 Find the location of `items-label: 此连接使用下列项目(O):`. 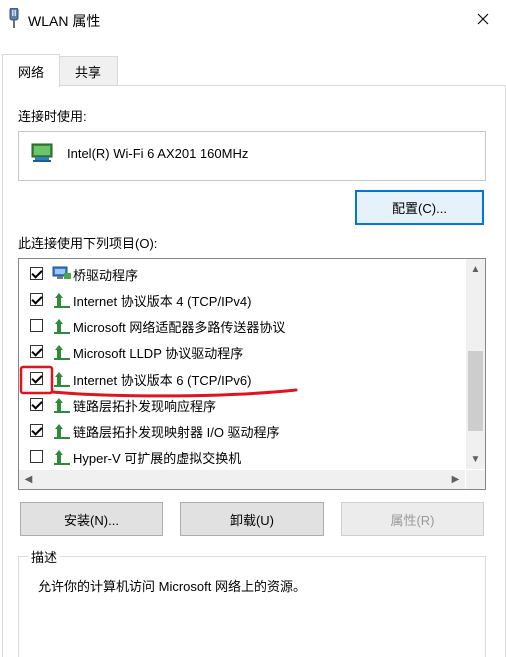

items-label: 此连接使用下列项目(O): is located at coordinates (88, 243).